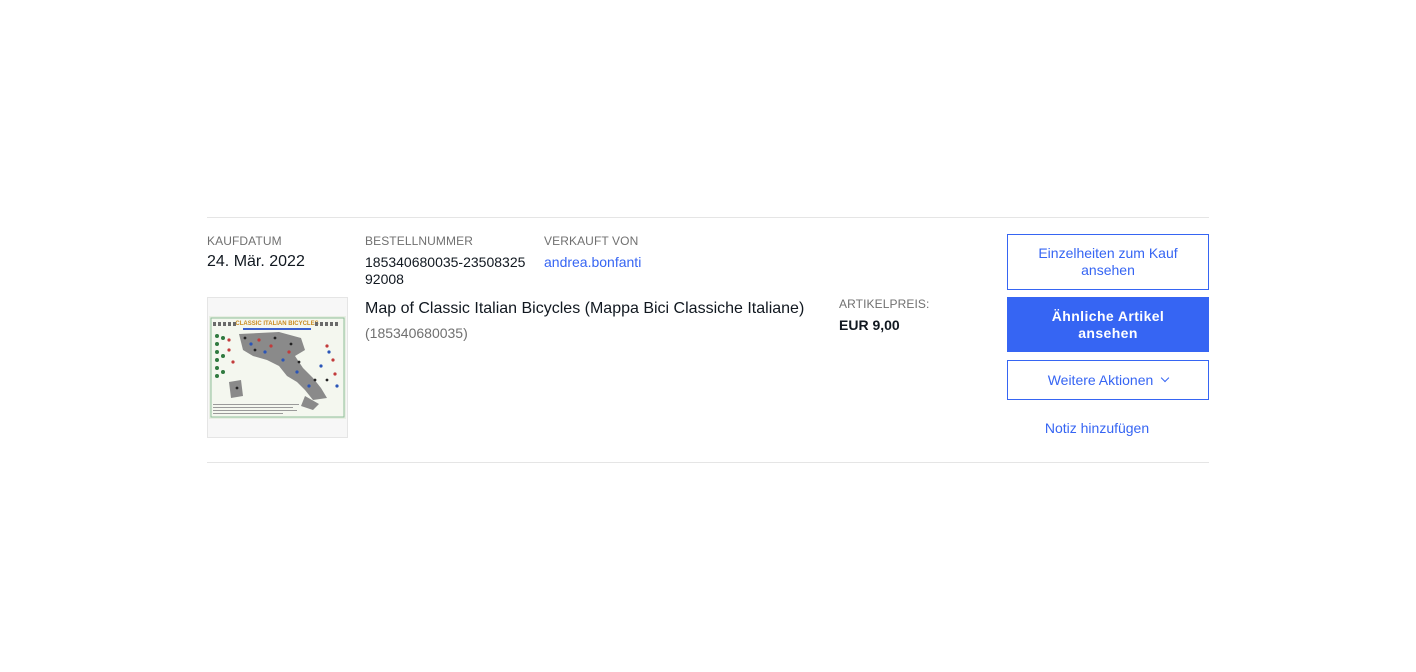  I want to click on thumbnail-heading: CLASSIC ITALIAN BICYCLES, so click(276, 324).